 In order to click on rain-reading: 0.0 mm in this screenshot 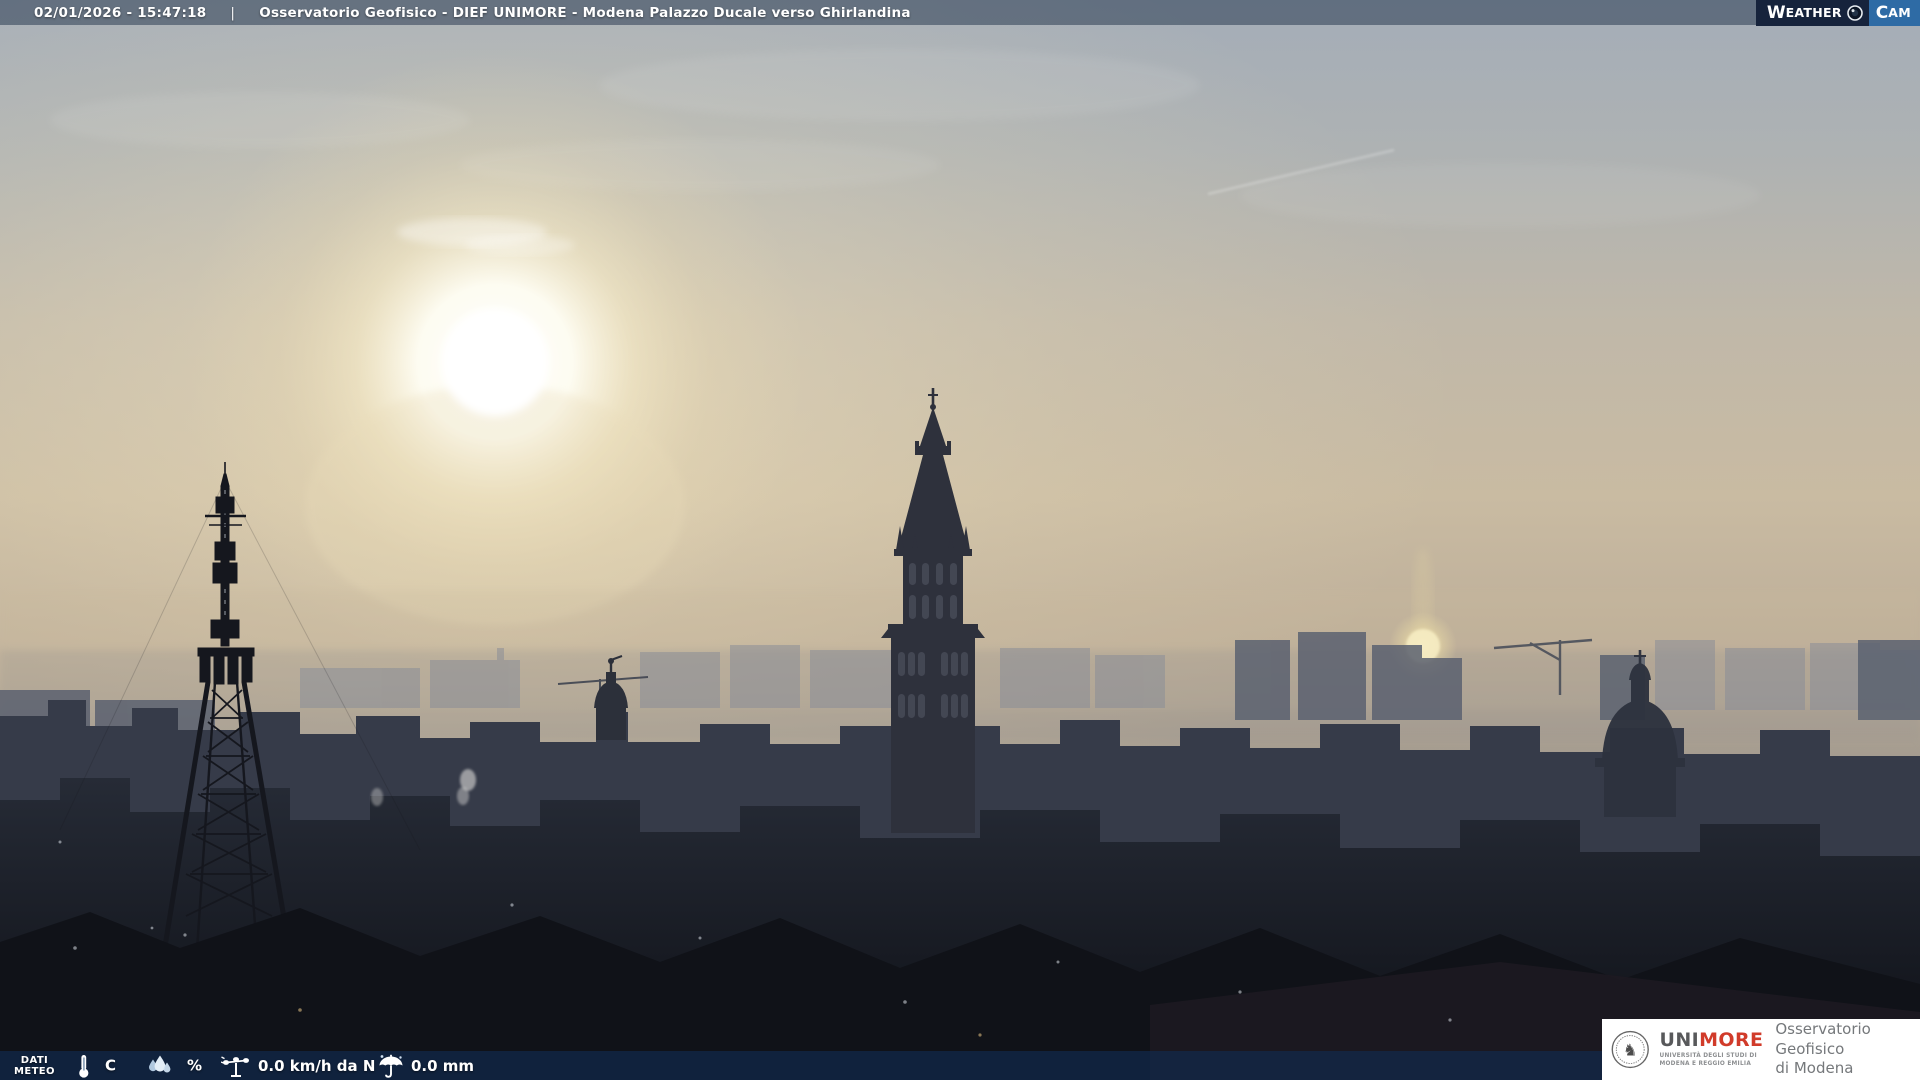, I will do `click(426, 1066)`.